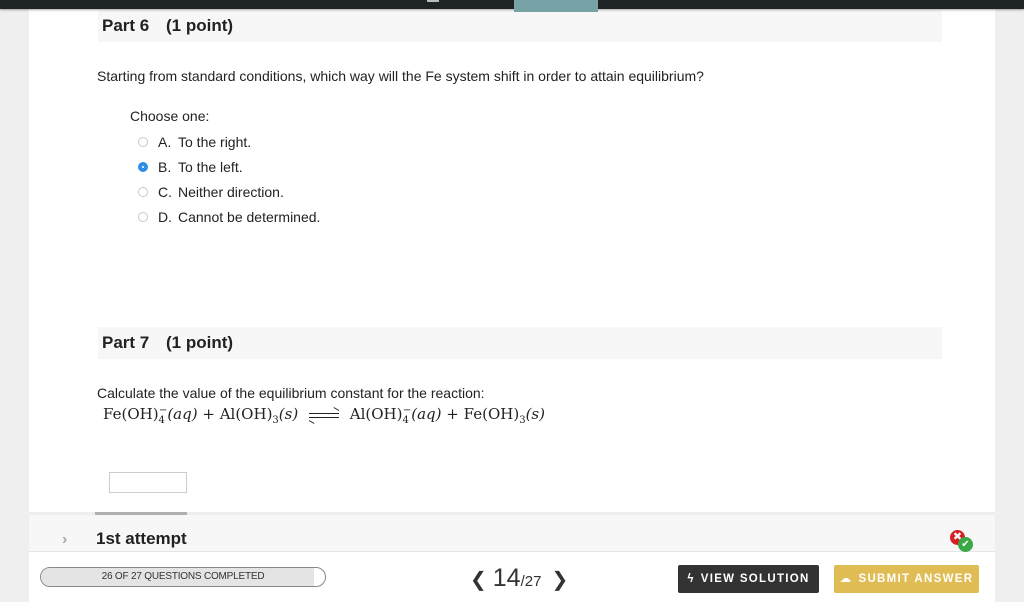 Image resolution: width=1024 pixels, height=602 pixels. I want to click on submit-answer-button: ☁ SUBMIT ANSWER, so click(906, 579).